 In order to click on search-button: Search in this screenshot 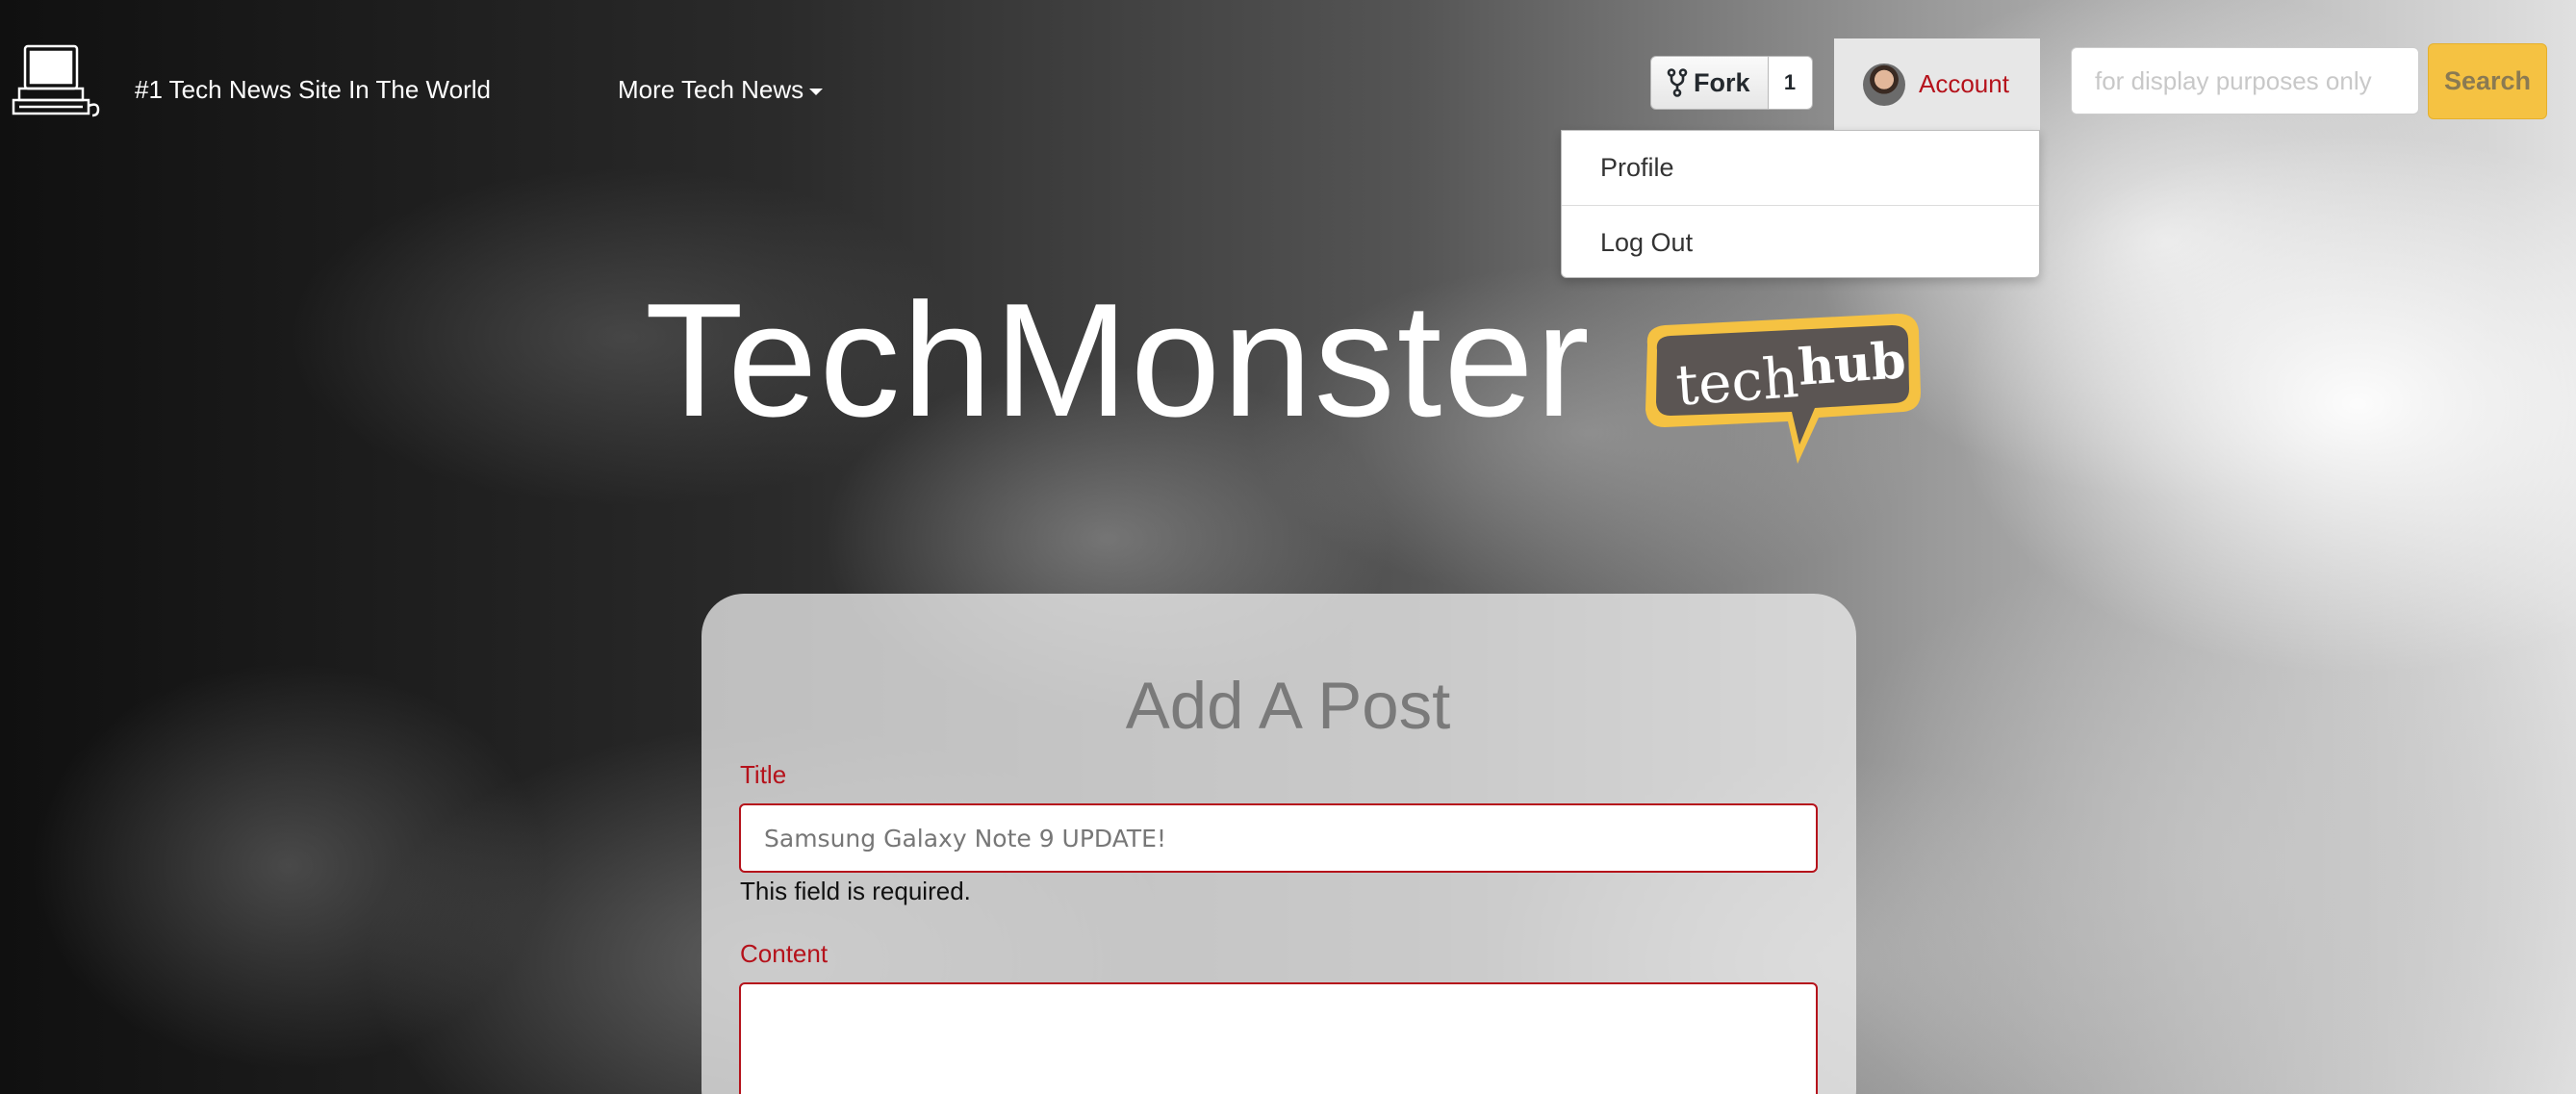, I will do `click(2487, 81)`.